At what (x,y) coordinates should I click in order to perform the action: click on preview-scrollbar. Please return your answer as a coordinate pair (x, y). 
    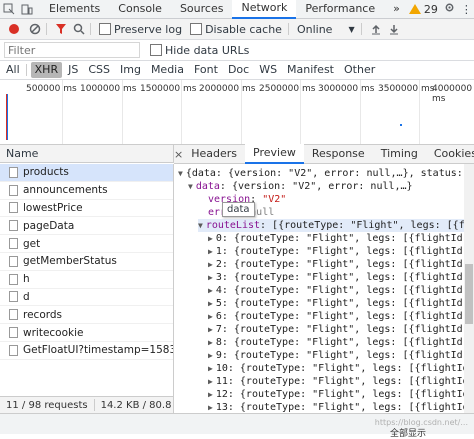
    Looking at the image, I should click on (469, 288).